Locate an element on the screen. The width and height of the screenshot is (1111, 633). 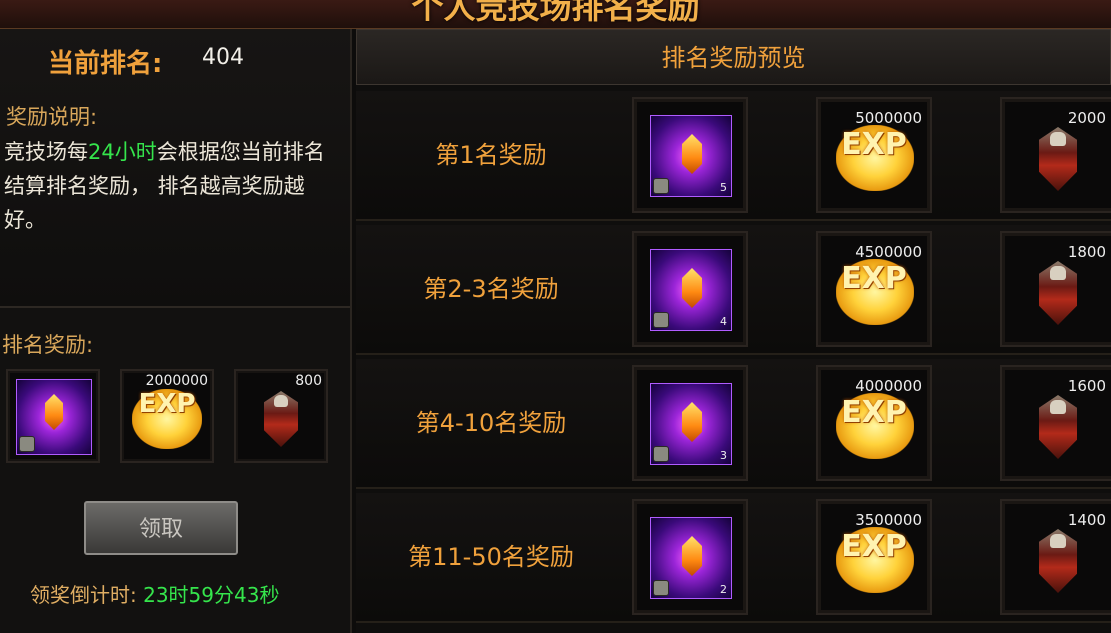
desc-highlight: 24小时 is located at coordinates (122, 152).